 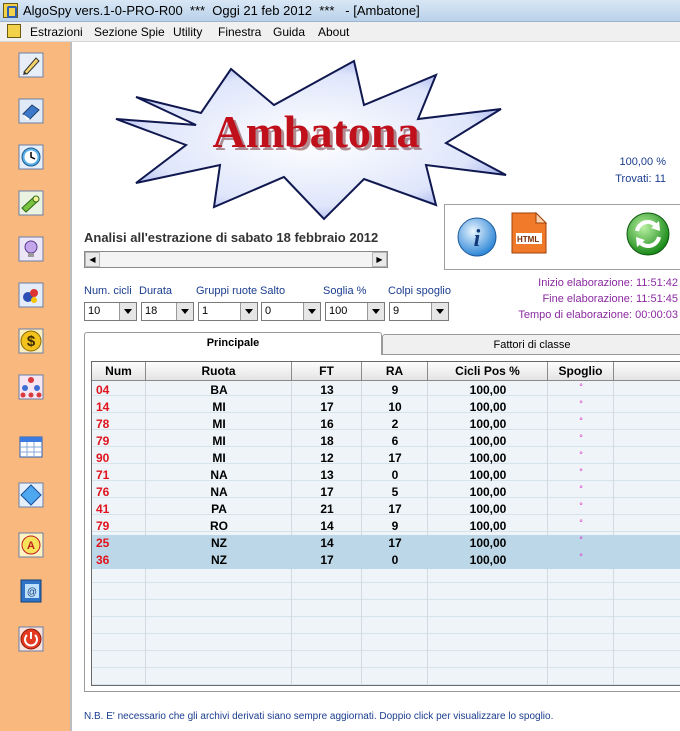 What do you see at coordinates (327, 424) in the screenshot?
I see `grid-cell-ft: 16` at bounding box center [327, 424].